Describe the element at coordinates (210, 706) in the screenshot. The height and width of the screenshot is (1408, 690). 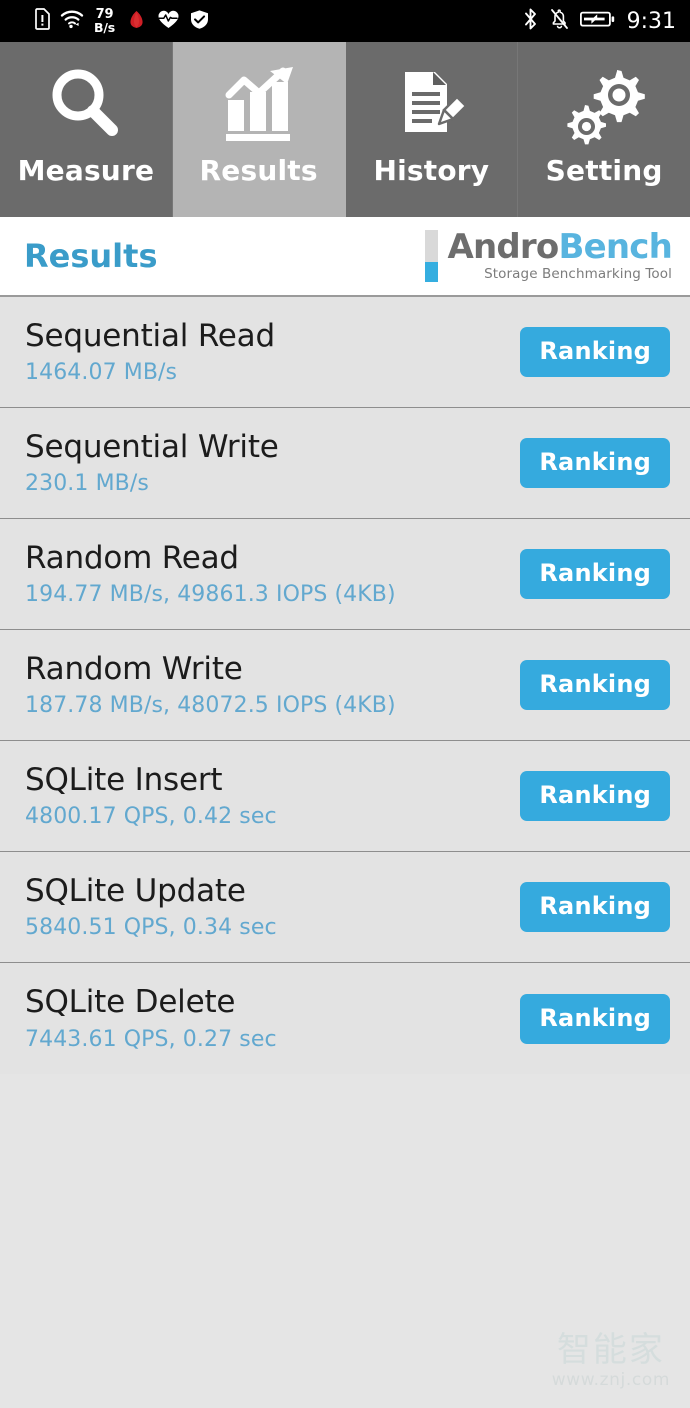
I see `result-value: 187.78 MB/s, 48072.5 IOPS (4KB)` at that location.